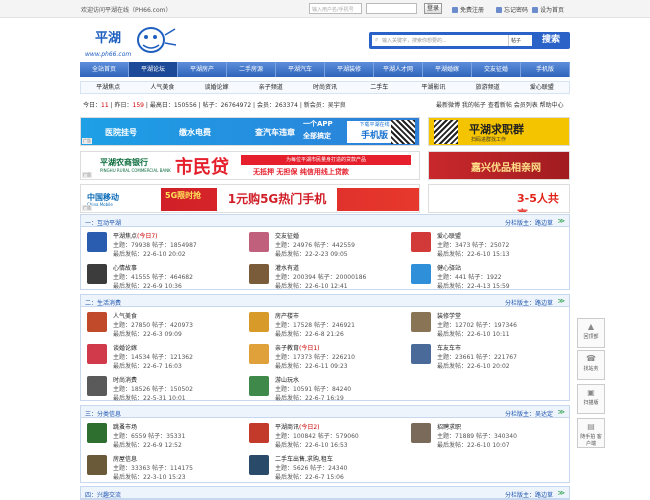 This screenshot has height=500, width=650. Describe the element at coordinates (323, 327) in the screenshot. I see `forum-item: 房产楼市 主题：17528 帖子：246921 最后发帖：22-6-8 21:26` at that location.